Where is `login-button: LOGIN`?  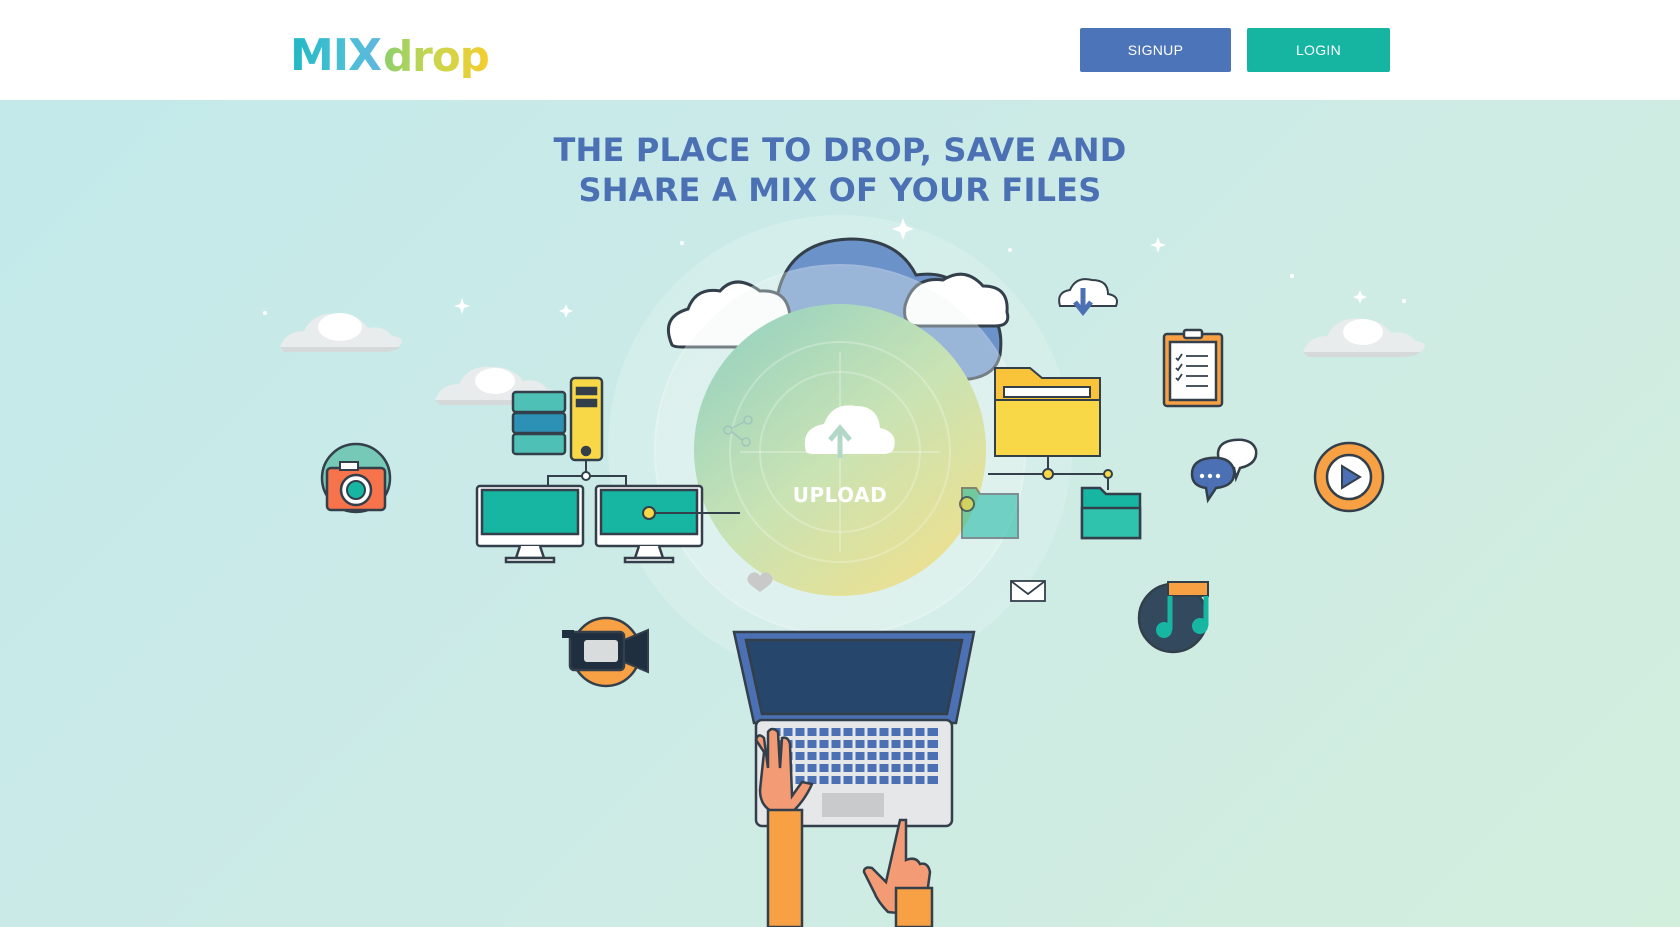 login-button: LOGIN is located at coordinates (1318, 50).